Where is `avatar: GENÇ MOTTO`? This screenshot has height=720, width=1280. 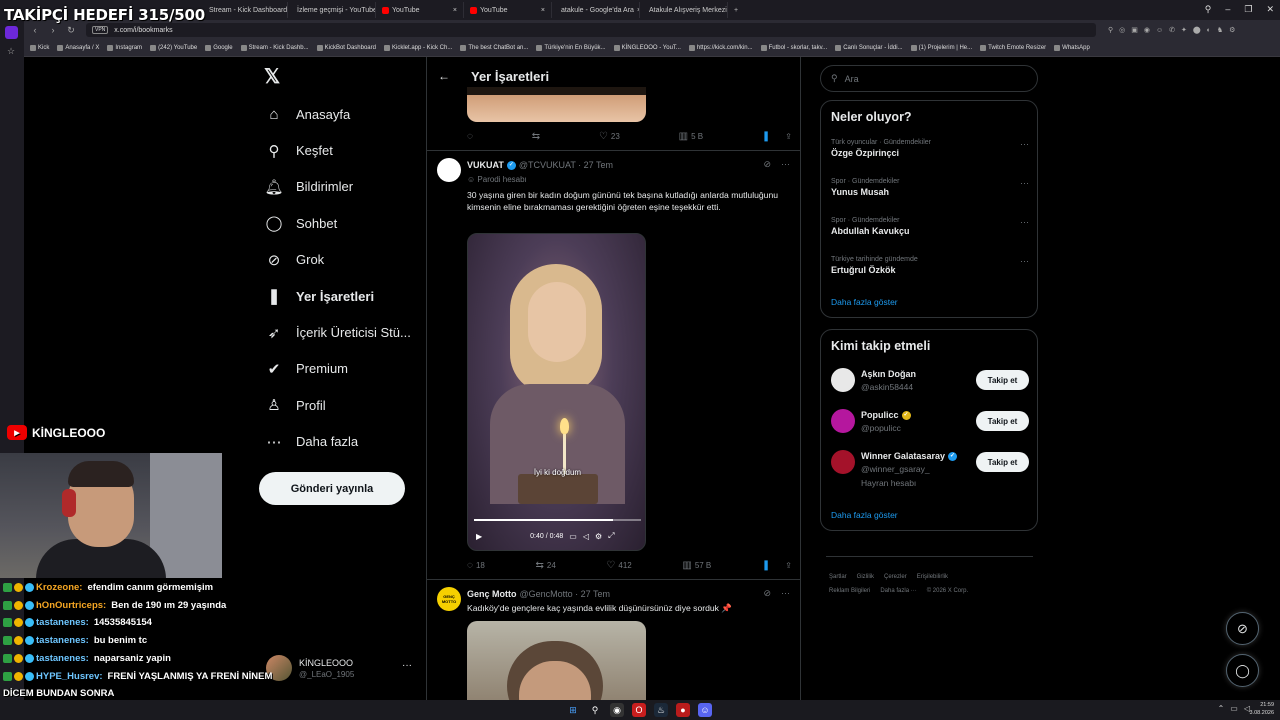 avatar: GENÇ MOTTO is located at coordinates (449, 599).